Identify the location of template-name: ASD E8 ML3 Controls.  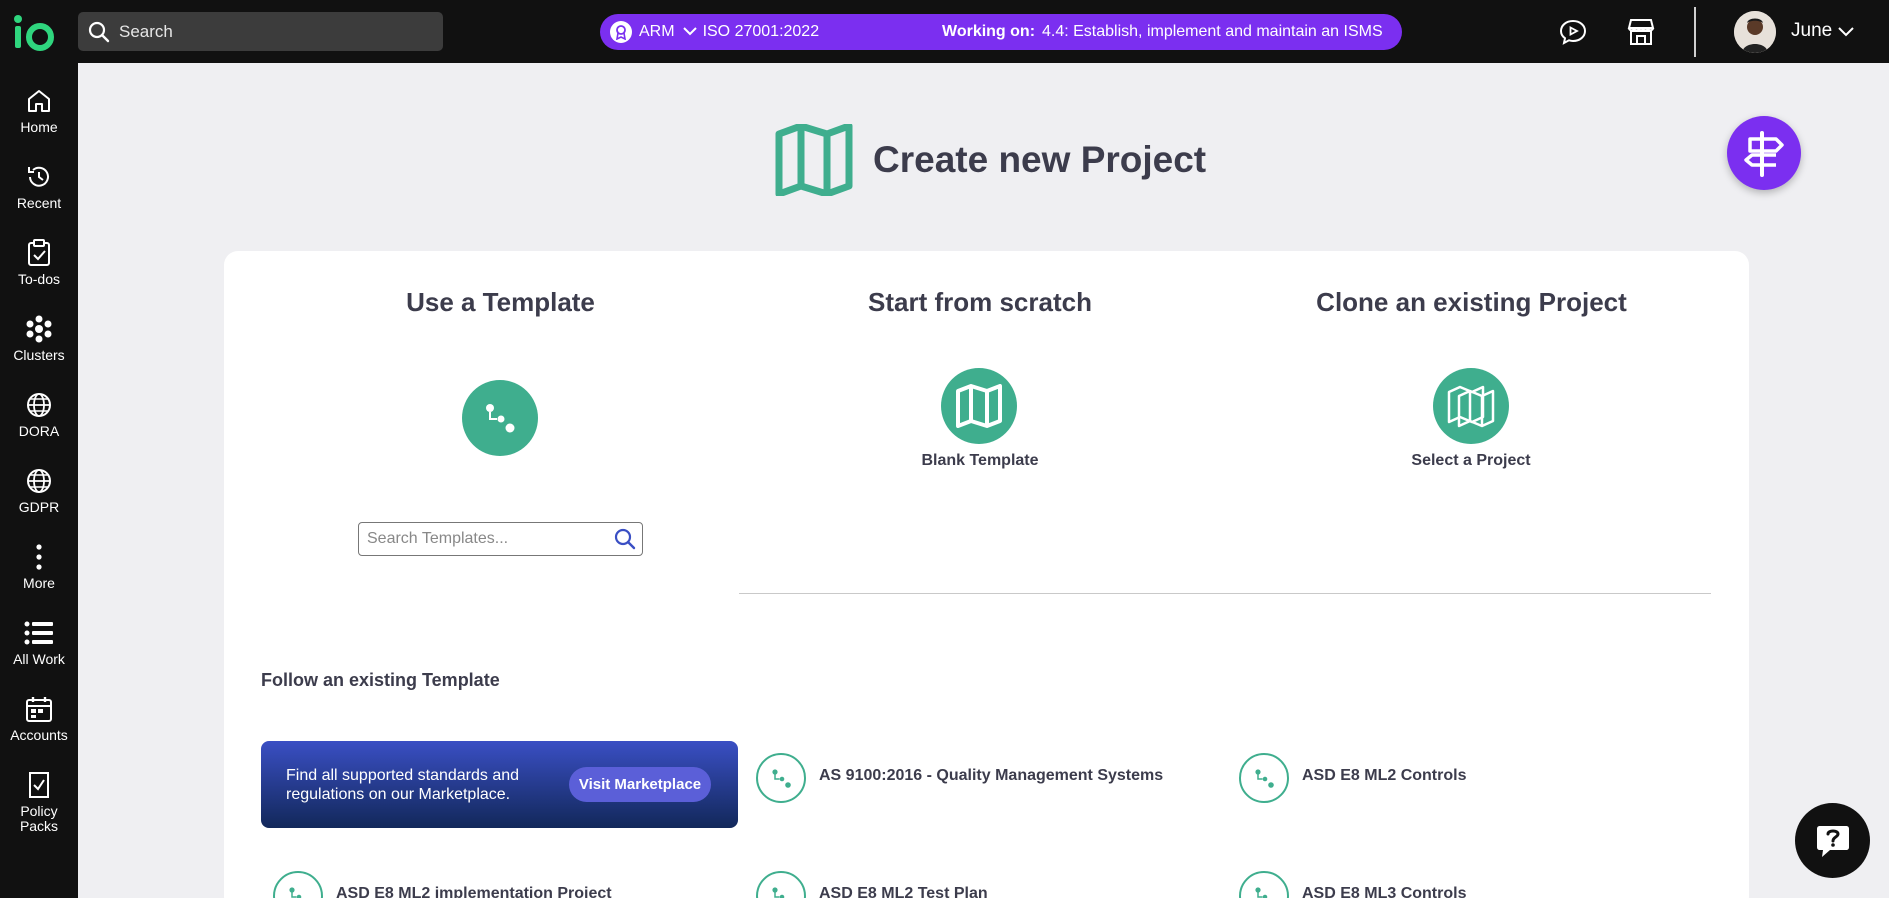
(1384, 891).